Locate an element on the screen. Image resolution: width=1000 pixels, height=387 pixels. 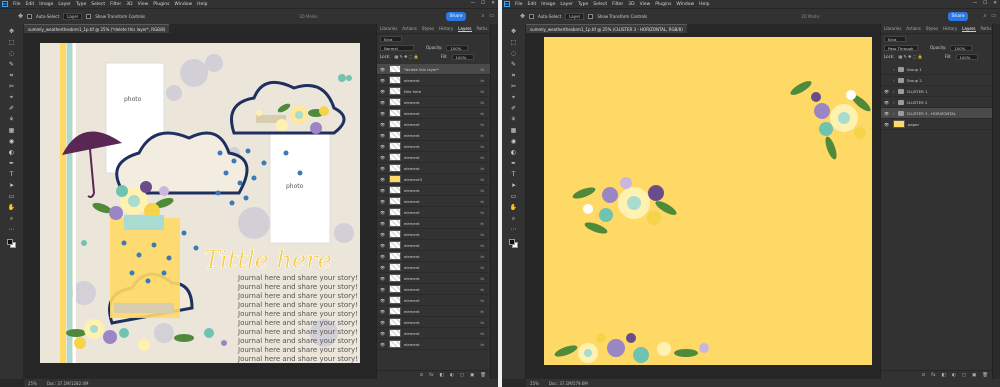
layer-name: Group 1 is located at coordinates (914, 69).